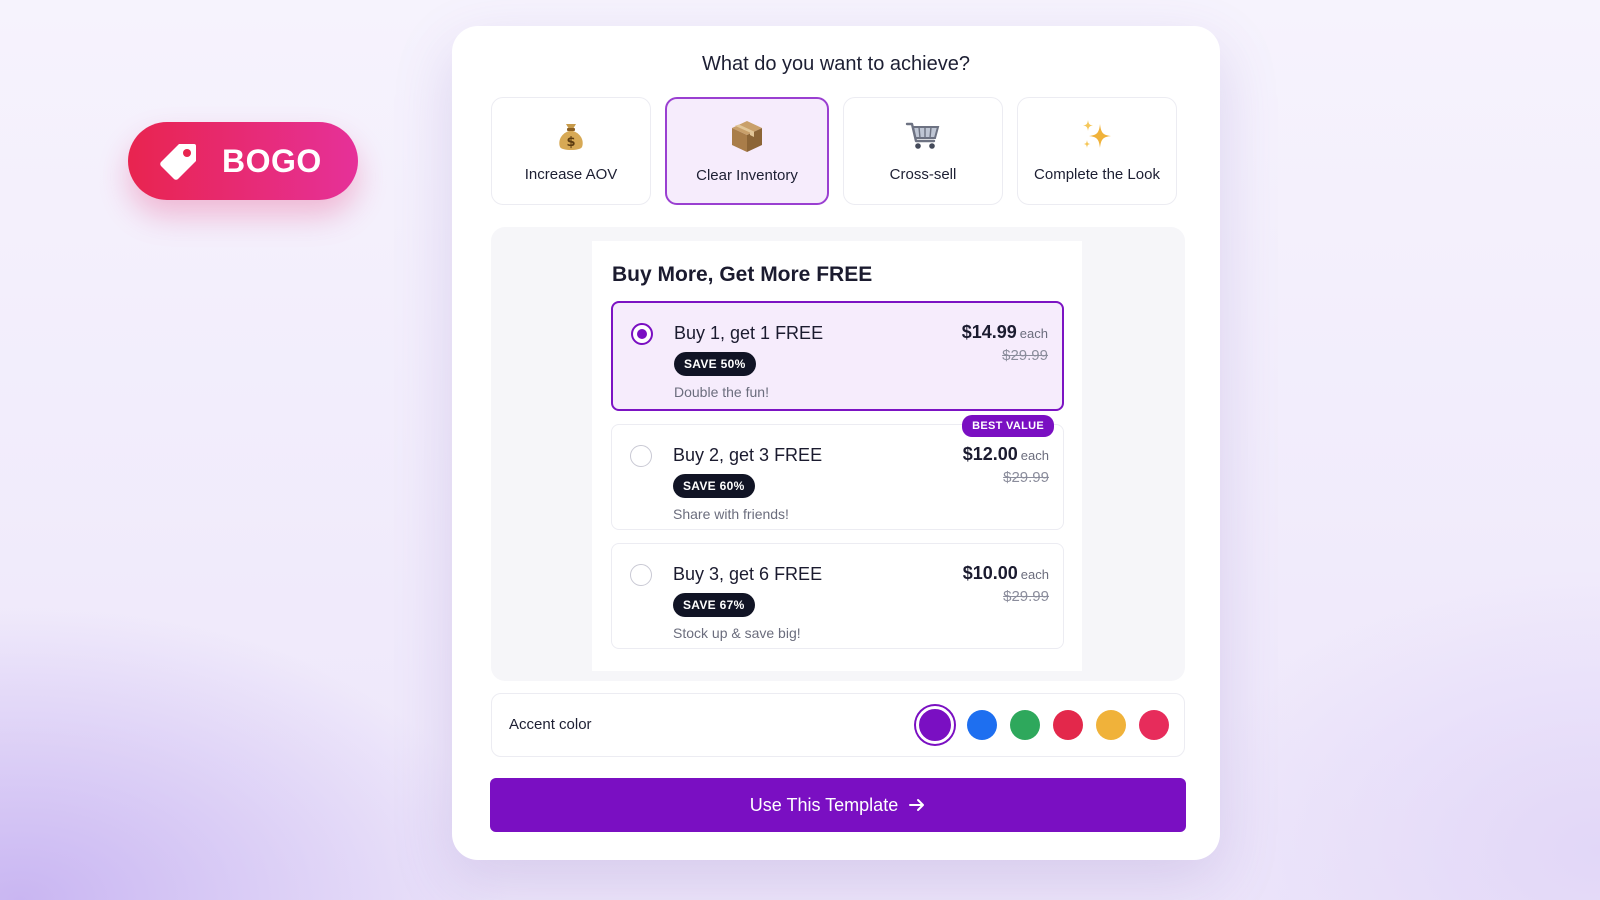 Image resolution: width=1600 pixels, height=900 pixels. I want to click on page-title: What do you want to achieve?, so click(836, 64).